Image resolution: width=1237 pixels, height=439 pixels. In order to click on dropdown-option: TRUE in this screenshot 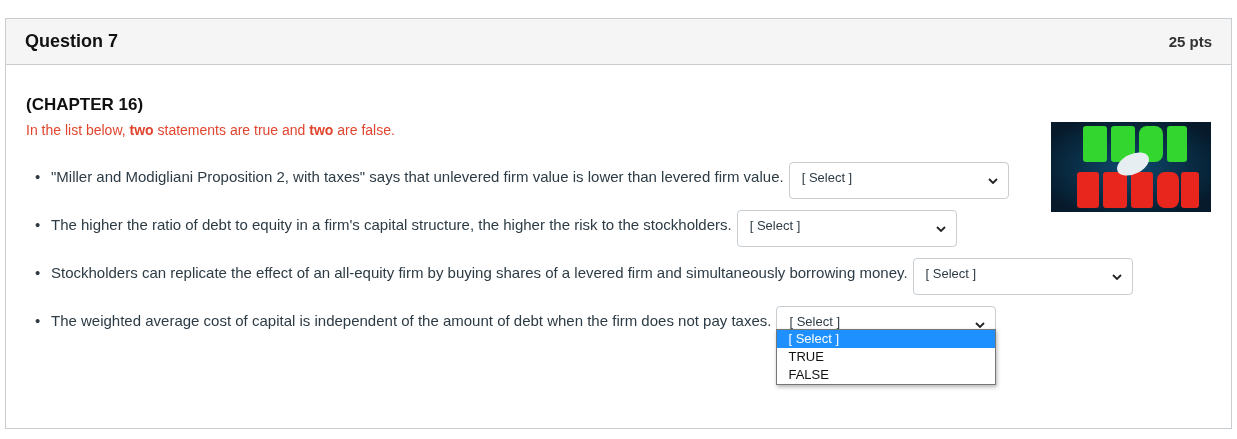, I will do `click(886, 357)`.